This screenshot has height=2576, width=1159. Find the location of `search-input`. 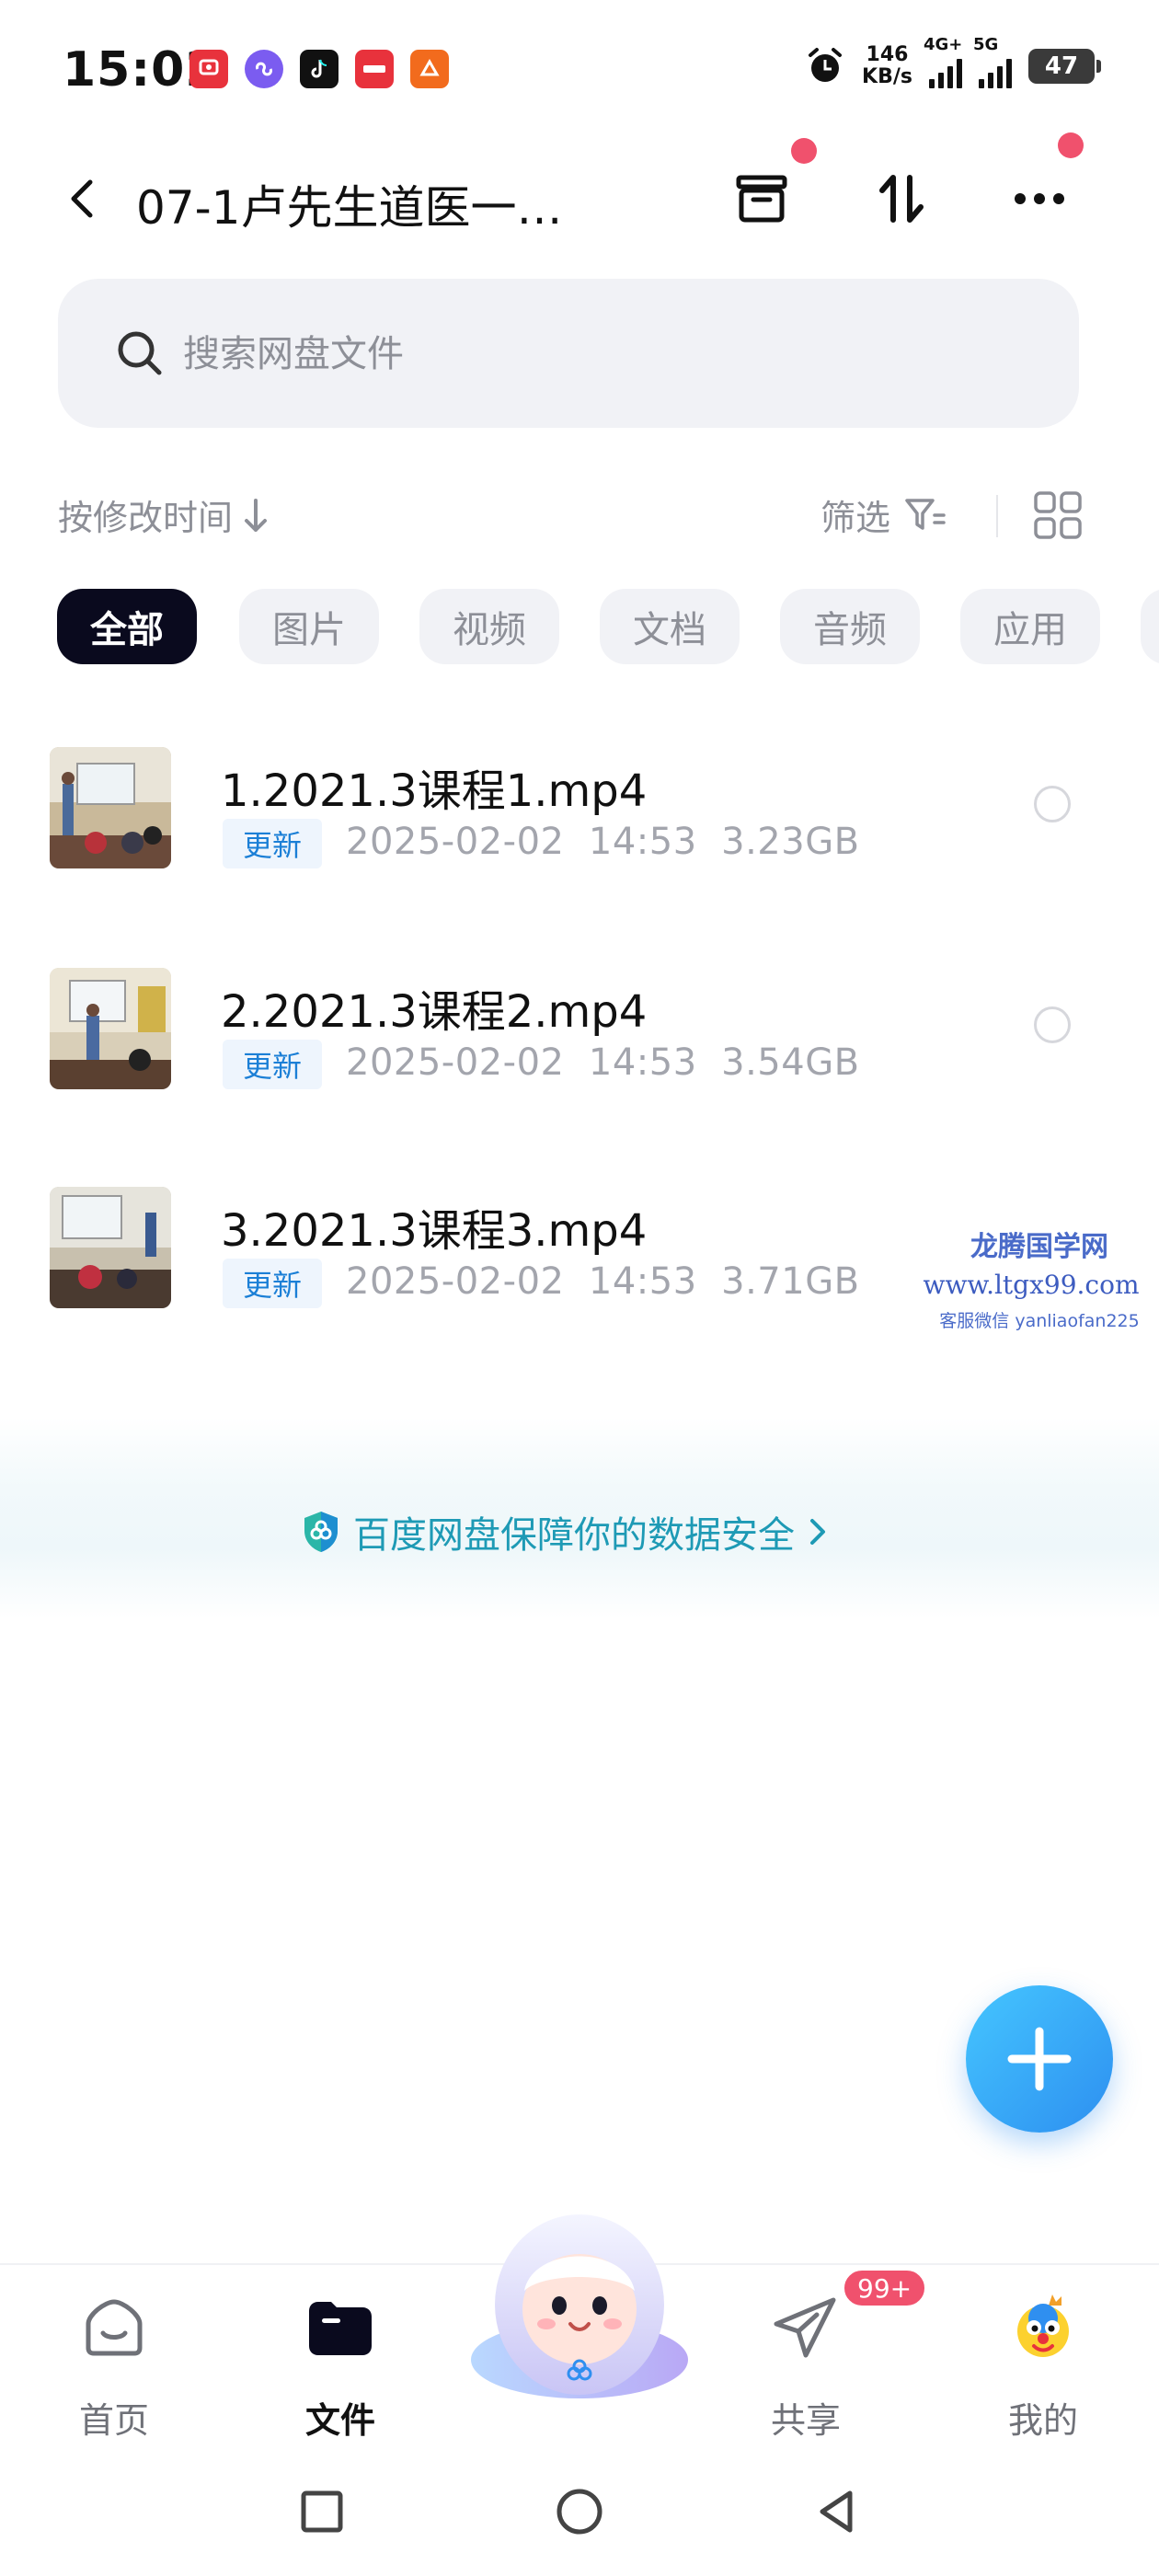

search-input is located at coordinates (597, 354).